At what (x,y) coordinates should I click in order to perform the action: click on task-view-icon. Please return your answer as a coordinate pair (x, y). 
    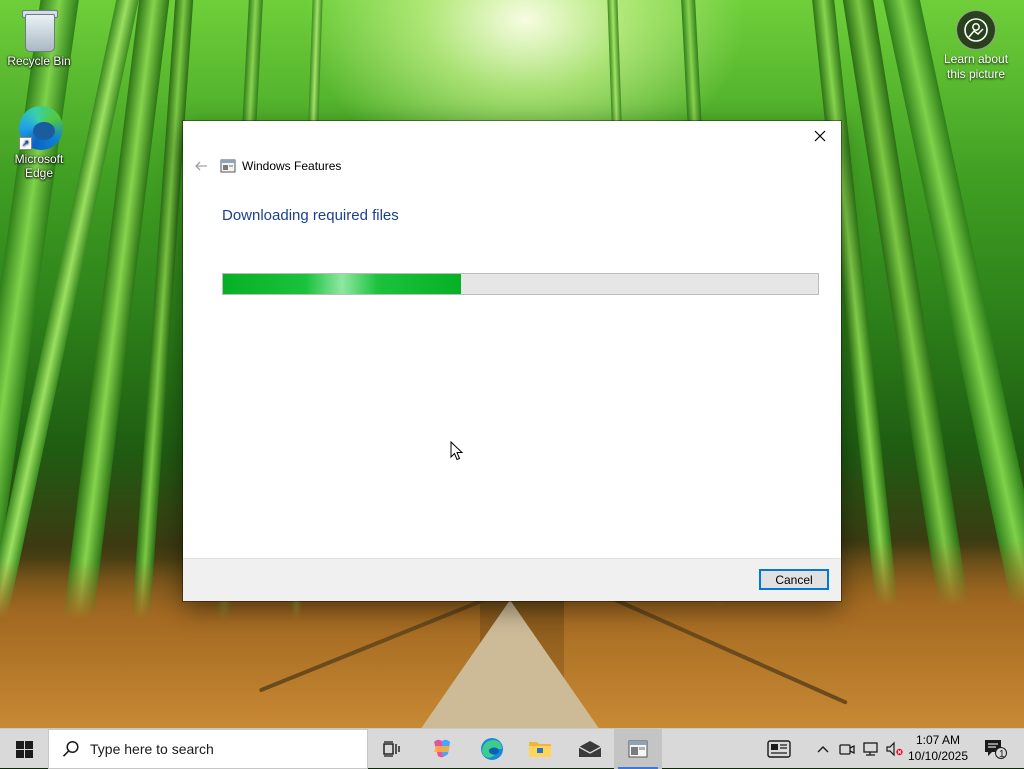
    Looking at the image, I should click on (391, 749).